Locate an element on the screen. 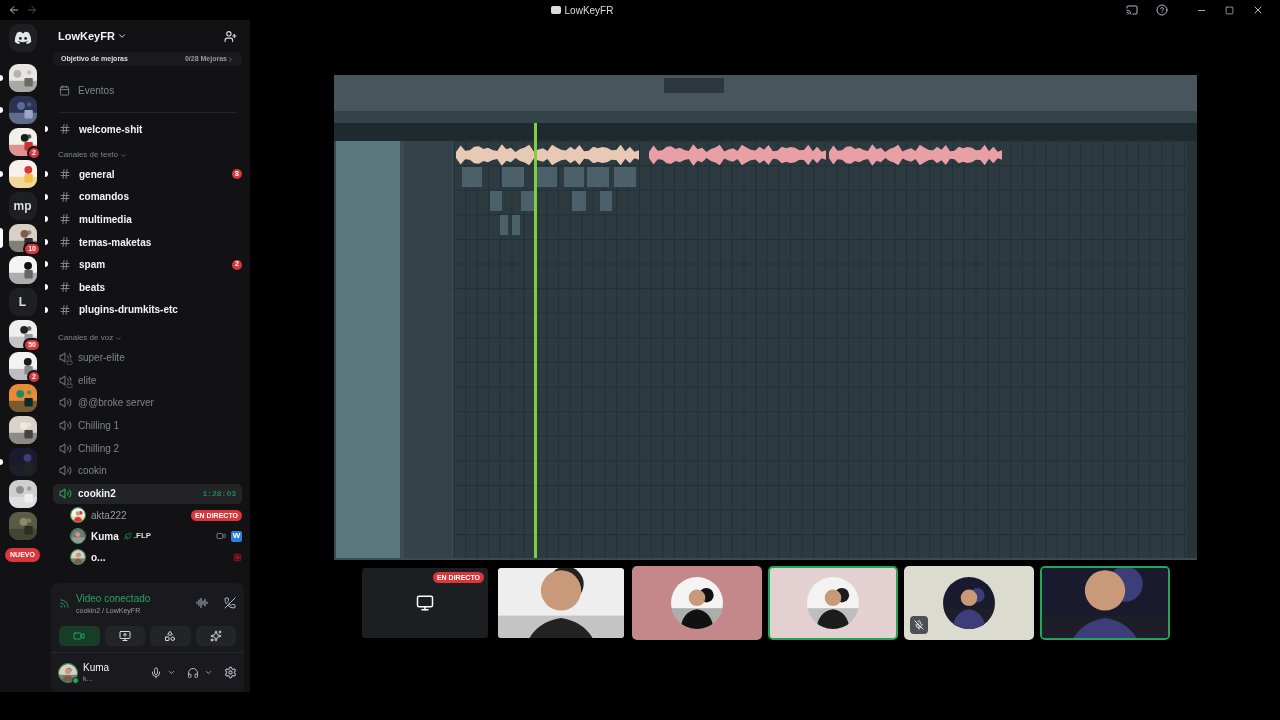 The width and height of the screenshot is (1280, 720). server-name: LowKeyFR is located at coordinates (92, 36).